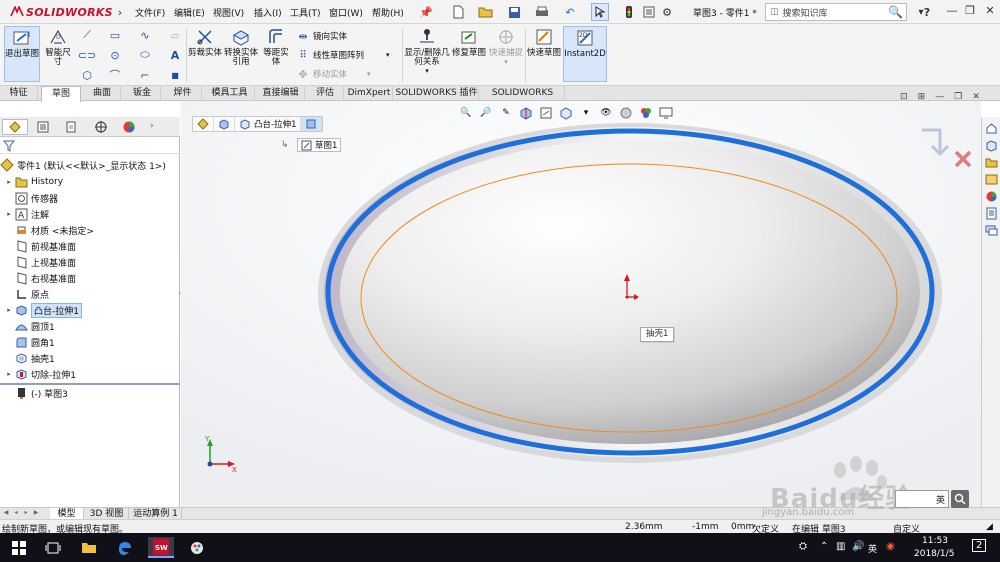 The height and width of the screenshot is (562, 1000). Describe the element at coordinates (181, 294) in the screenshot. I see `panel-splitter-icon: ›` at that location.